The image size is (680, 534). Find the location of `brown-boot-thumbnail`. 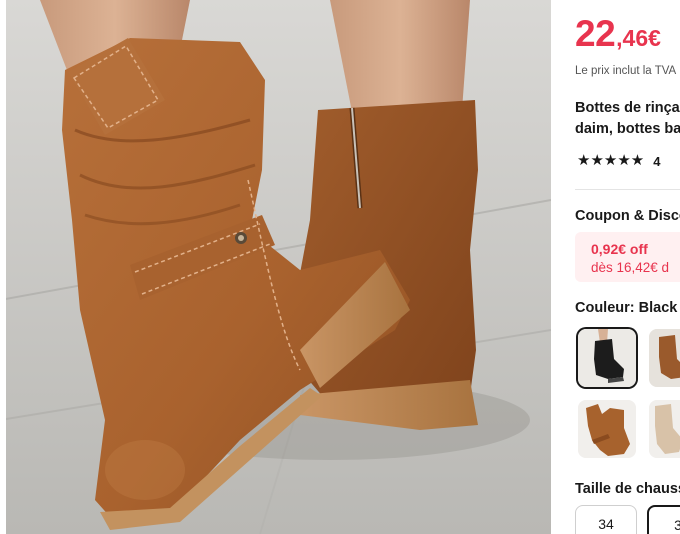

brown-boot-thumbnail is located at coordinates (664, 358).